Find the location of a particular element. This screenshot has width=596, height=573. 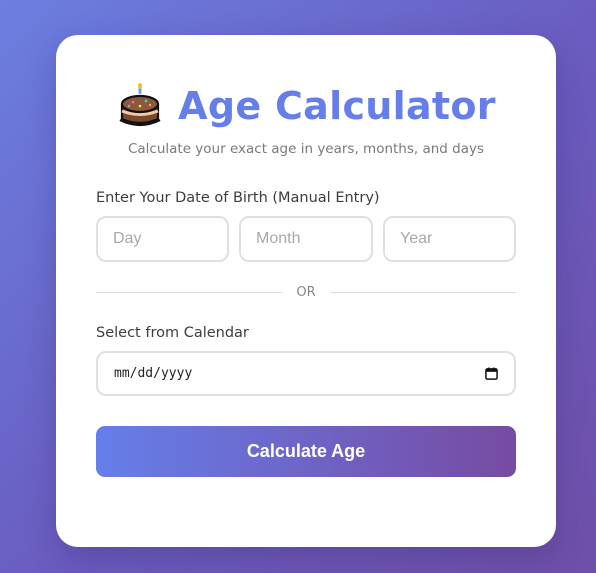

dob-manual-label: Enter Your Date of Birth (Manual Entry) is located at coordinates (238, 198).